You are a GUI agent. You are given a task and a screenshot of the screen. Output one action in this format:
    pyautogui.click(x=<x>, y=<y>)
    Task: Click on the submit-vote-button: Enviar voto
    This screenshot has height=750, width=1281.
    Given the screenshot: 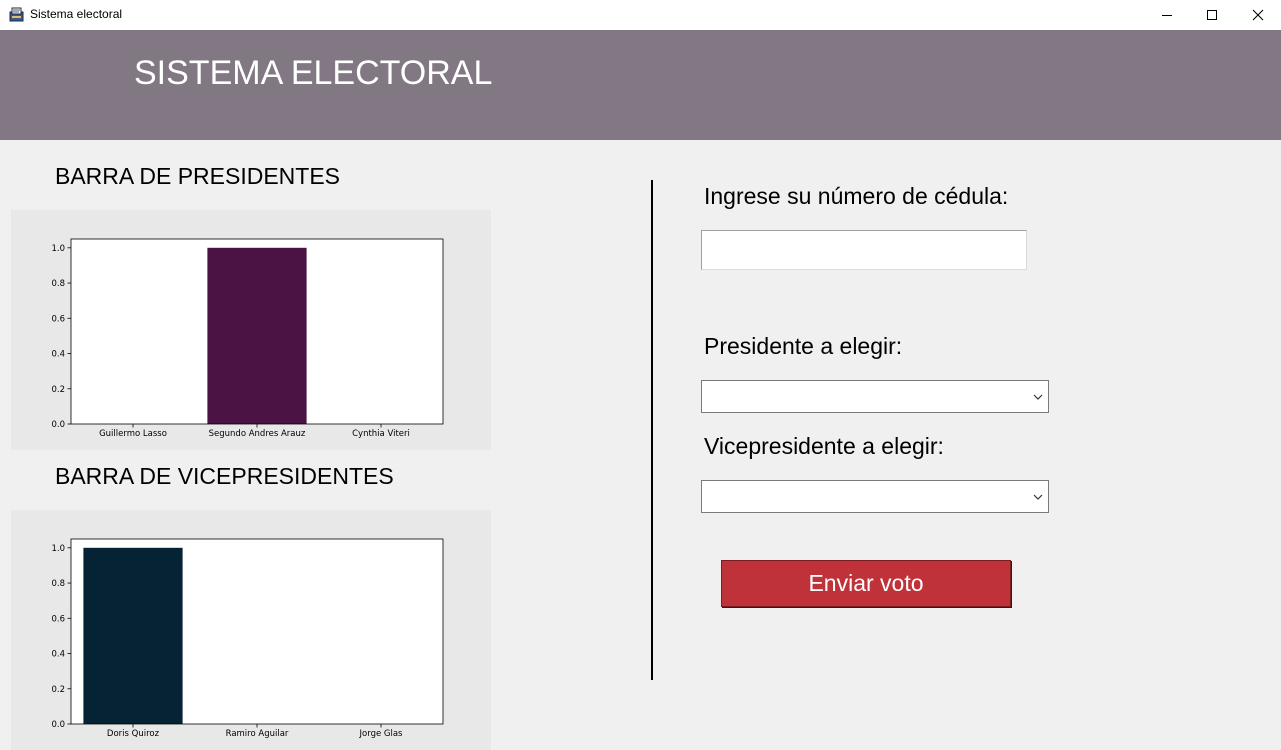 What is the action you would take?
    pyautogui.click(x=866, y=583)
    